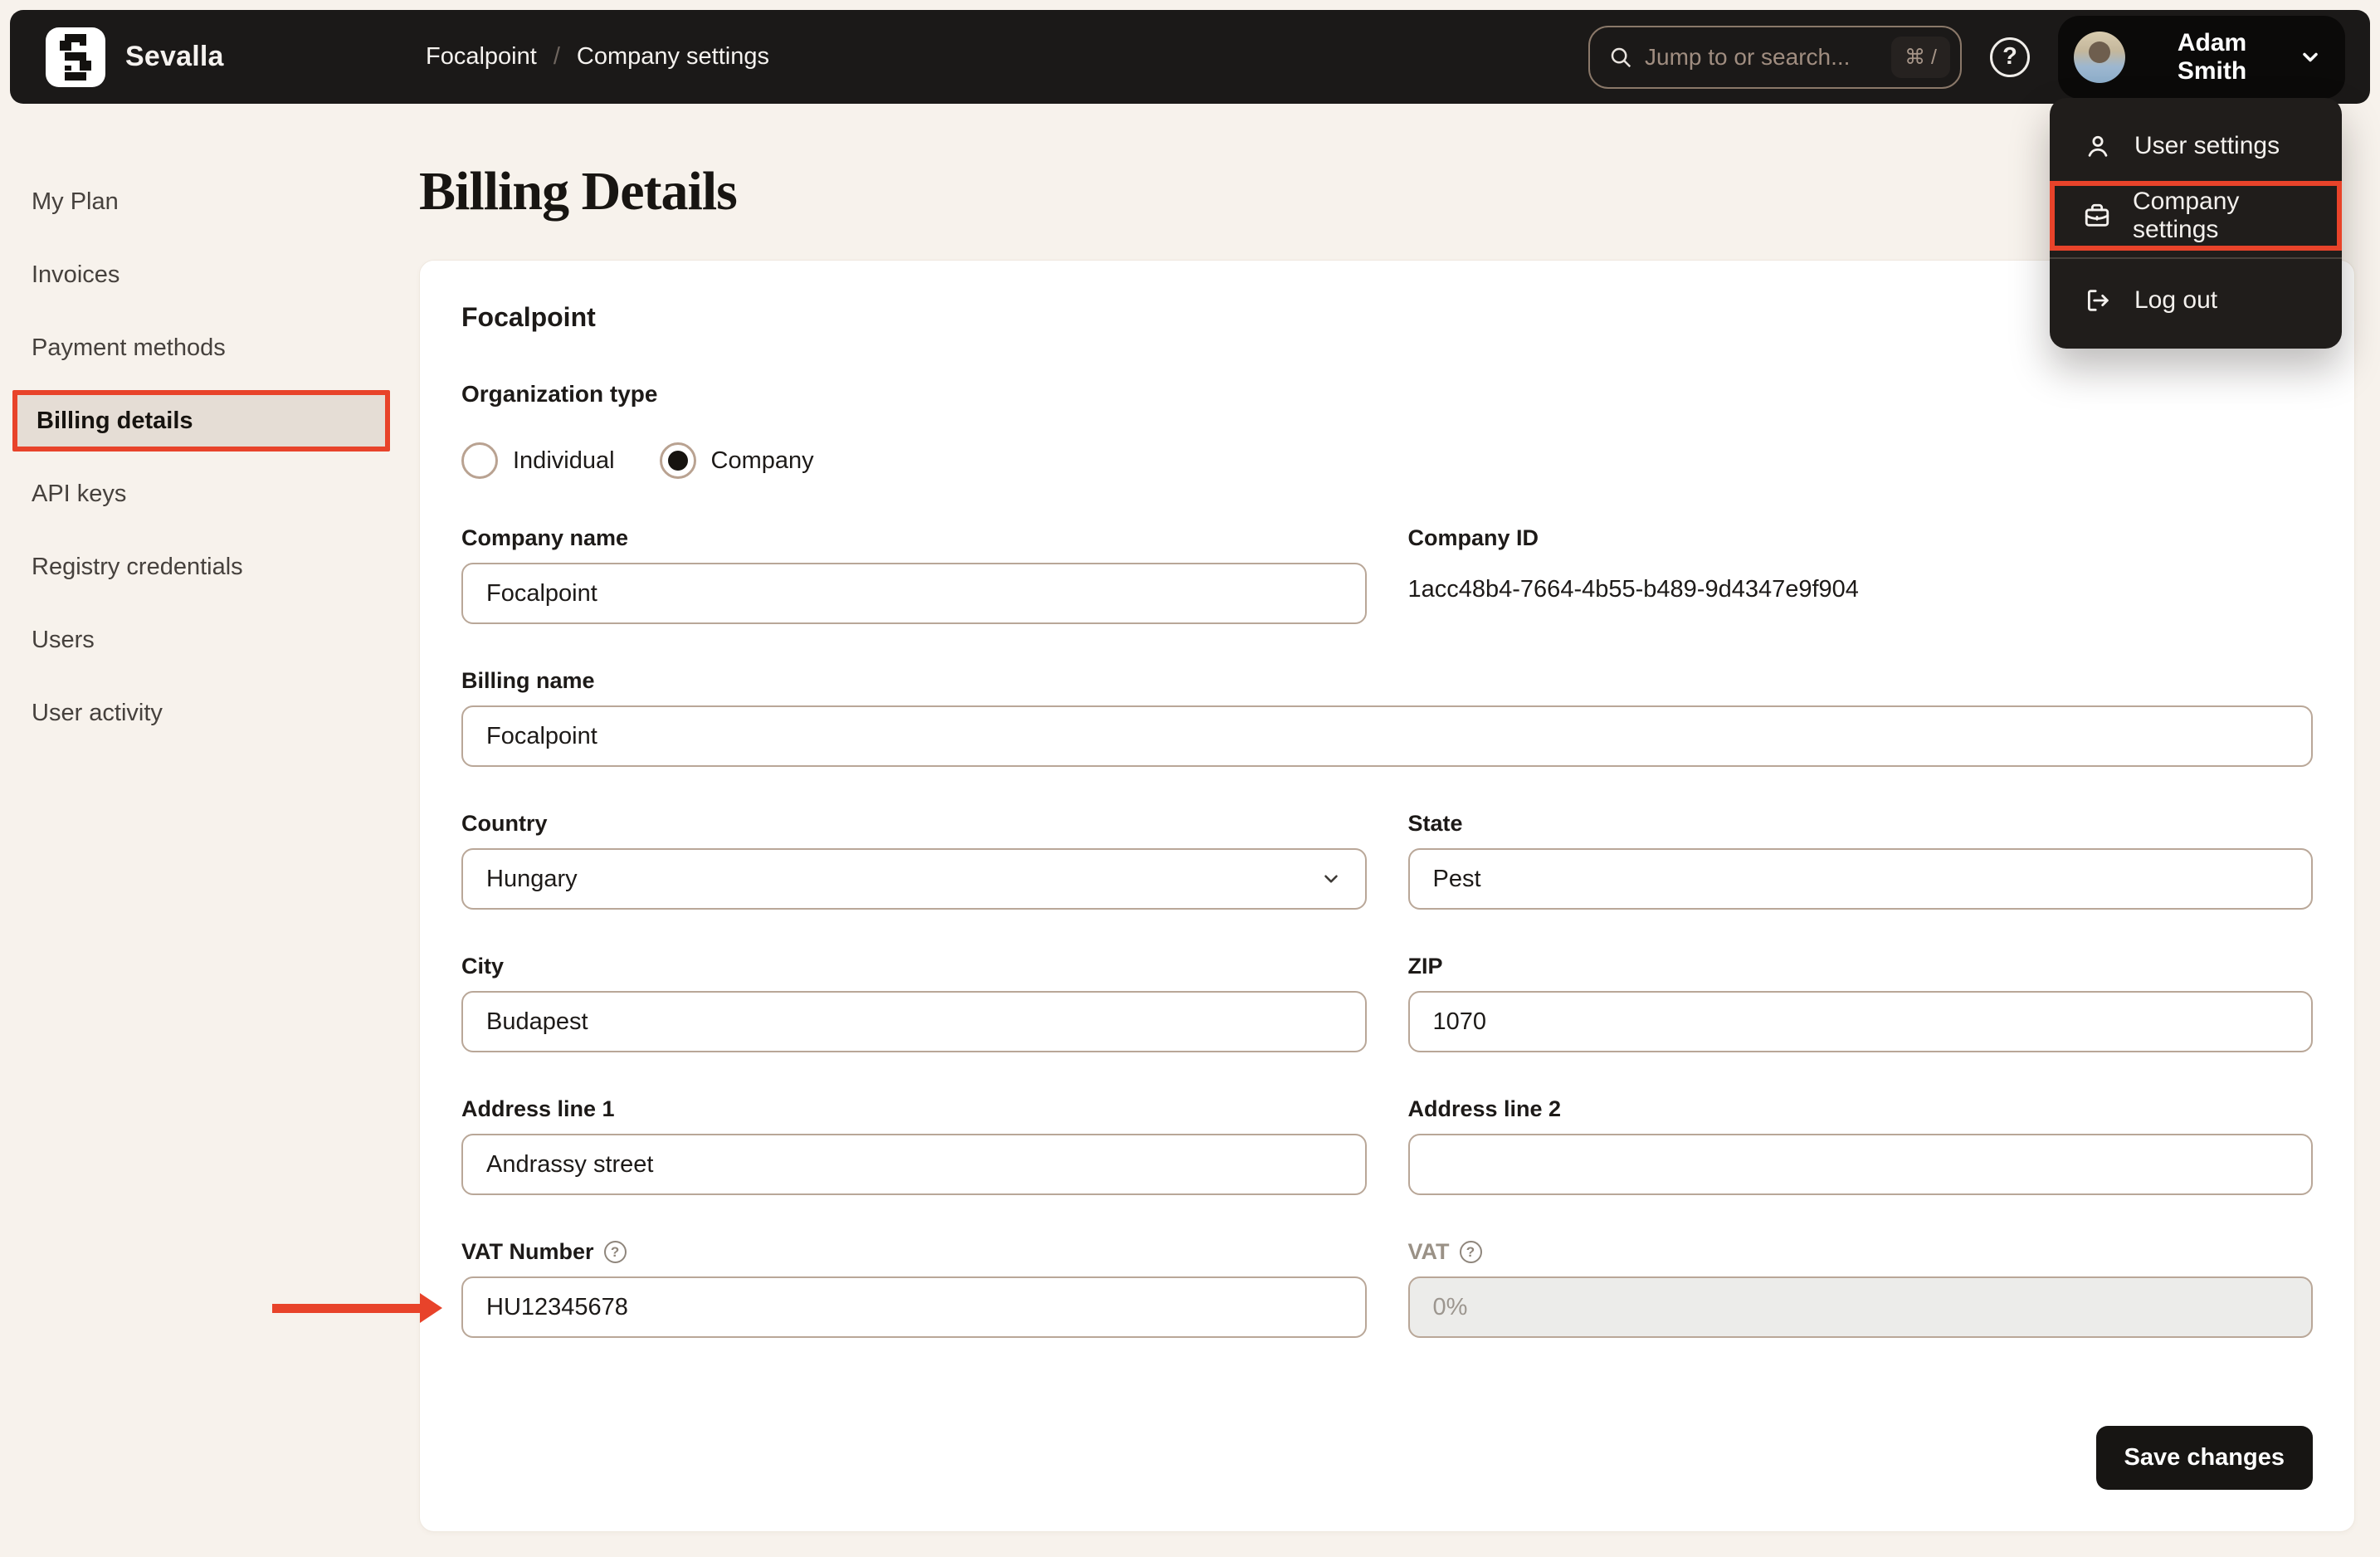 The height and width of the screenshot is (1557, 2380). Describe the element at coordinates (1633, 589) in the screenshot. I see `company-id-value: 1acc48b4-7664-4b55-b489-9d4347e9f904` at that location.